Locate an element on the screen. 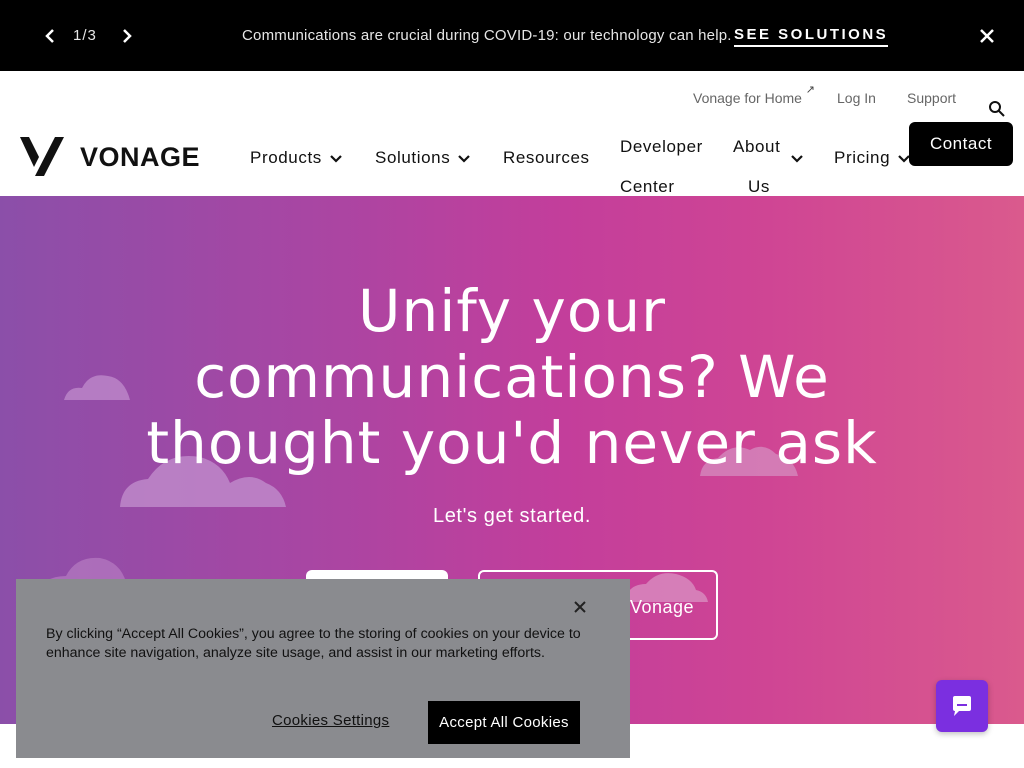 The width and height of the screenshot is (1024, 768). vonage-for-home-label: Vonage for Home is located at coordinates (747, 98).